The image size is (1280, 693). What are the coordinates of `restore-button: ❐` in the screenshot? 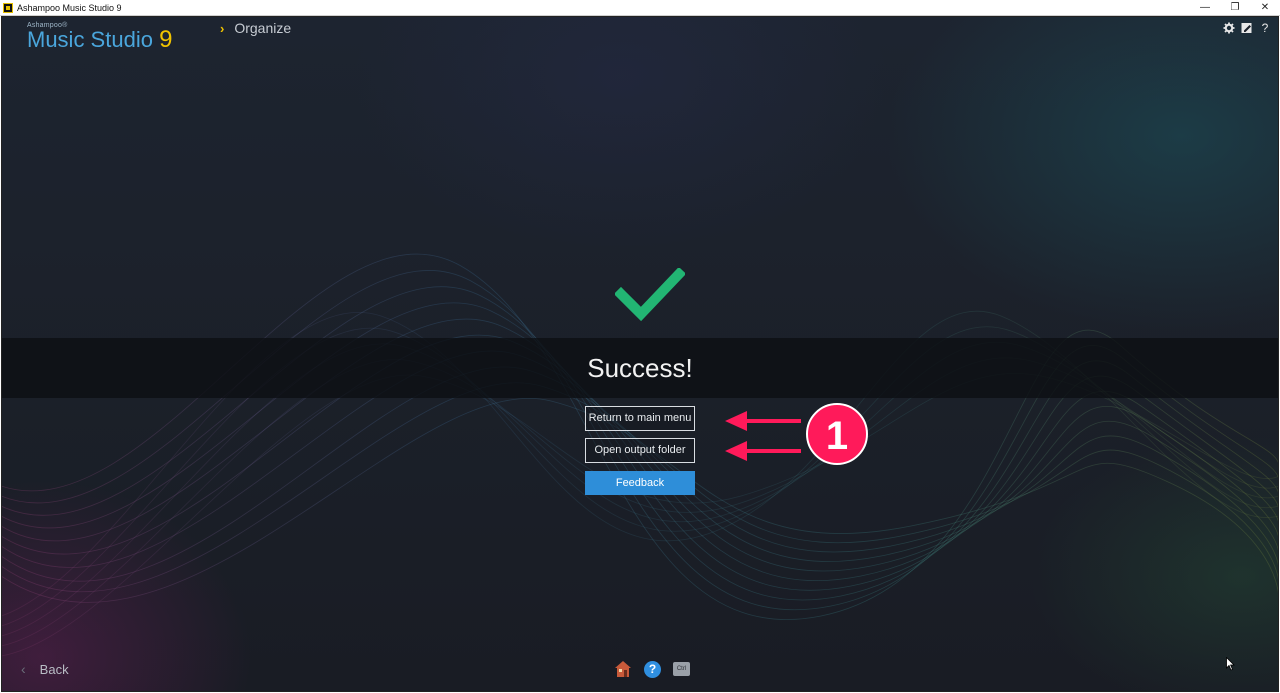 It's located at (1235, 8).